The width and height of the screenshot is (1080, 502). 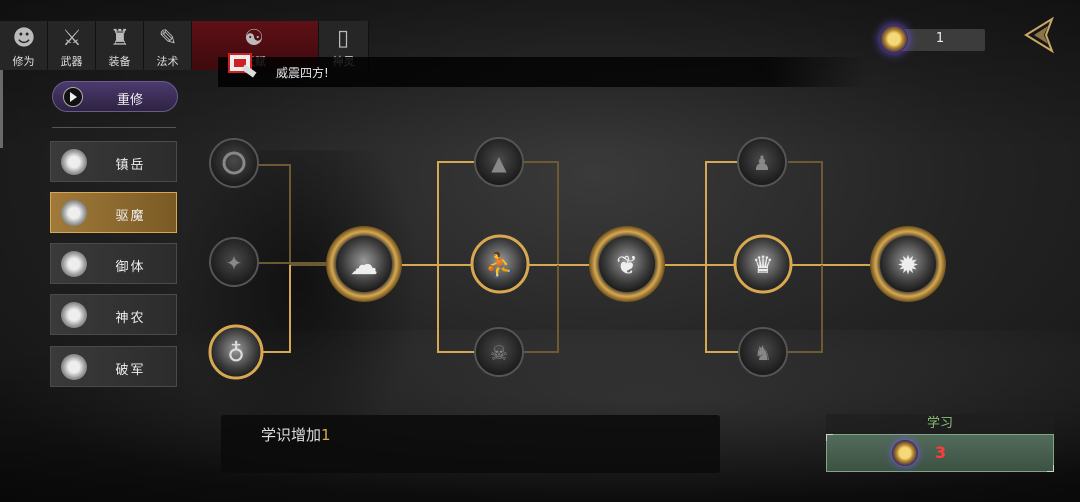 I want to click on running-figure-icon: ⛹, so click(x=500, y=264).